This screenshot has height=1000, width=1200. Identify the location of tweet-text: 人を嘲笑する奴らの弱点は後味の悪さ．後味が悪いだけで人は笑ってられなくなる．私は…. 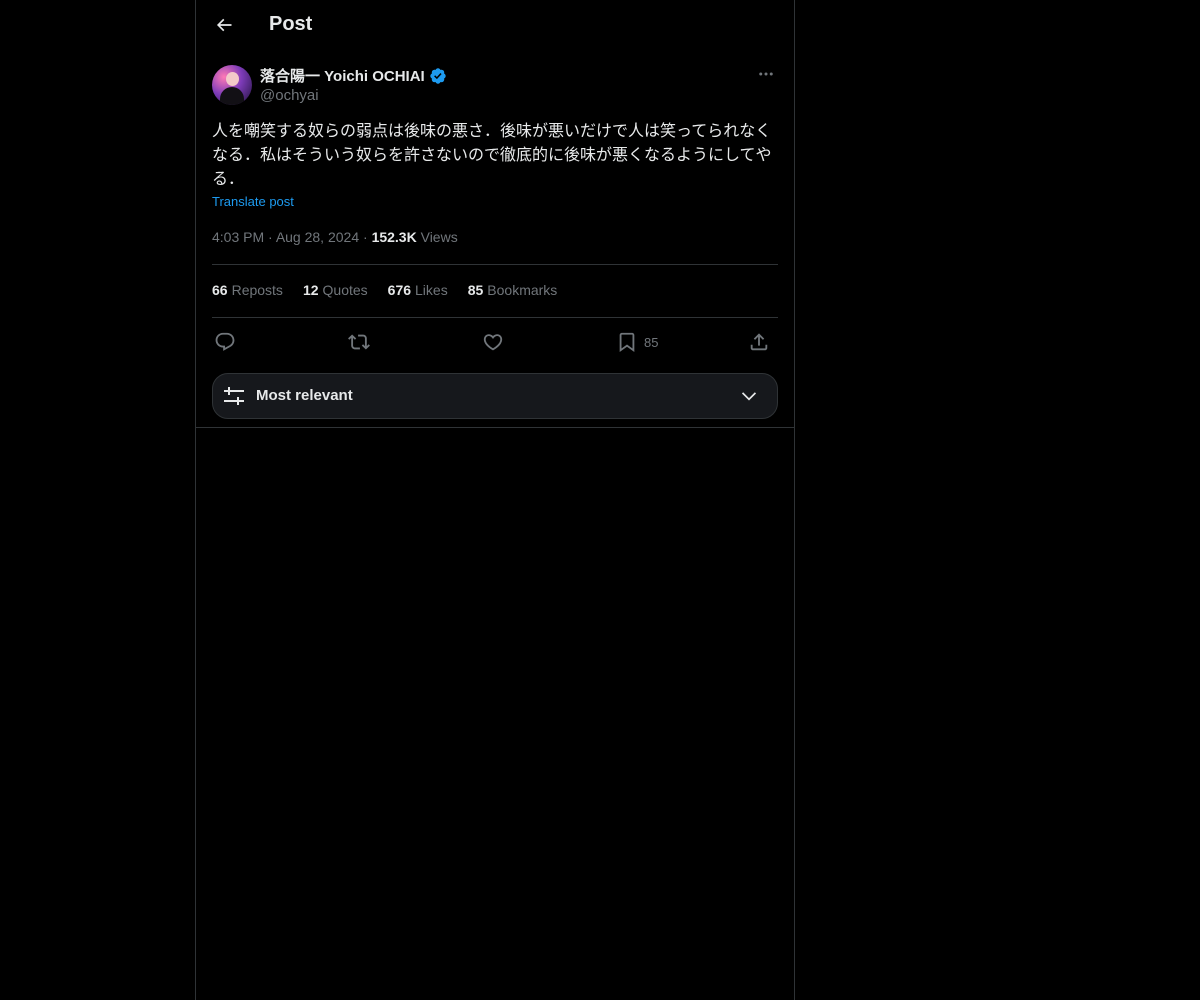
(492, 154).